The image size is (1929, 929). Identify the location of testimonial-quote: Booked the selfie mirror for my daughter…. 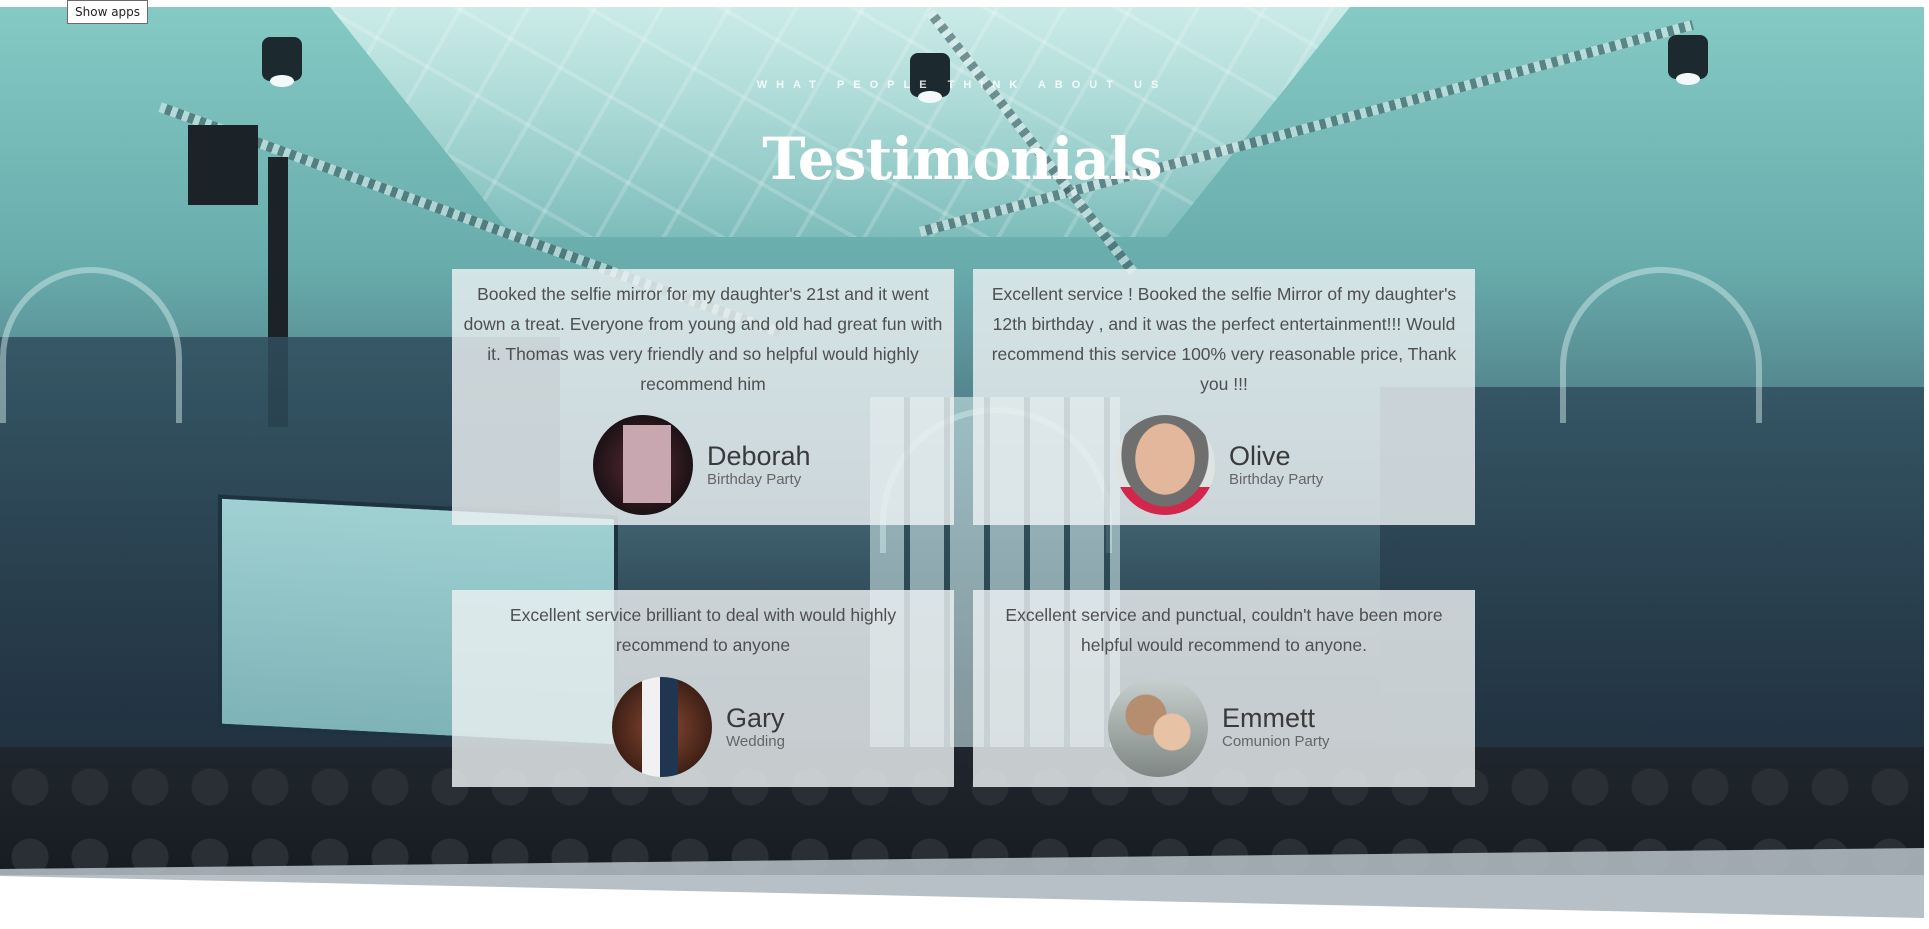
(703, 339).